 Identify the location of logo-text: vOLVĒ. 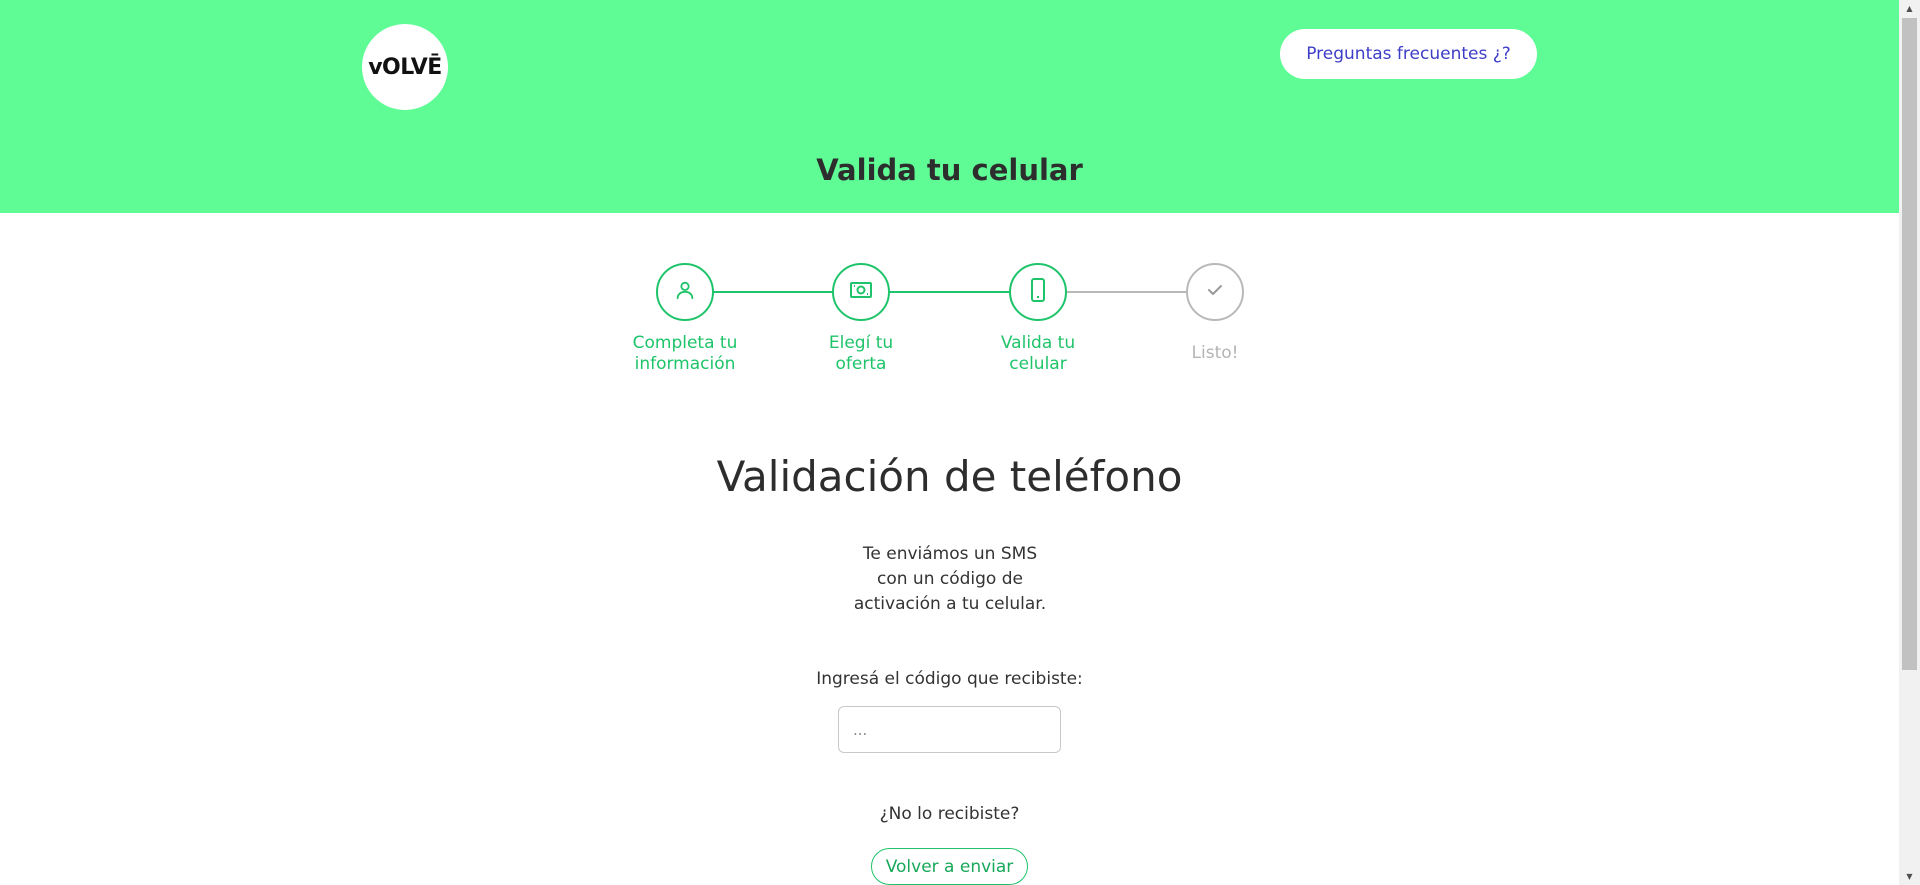
(405, 67).